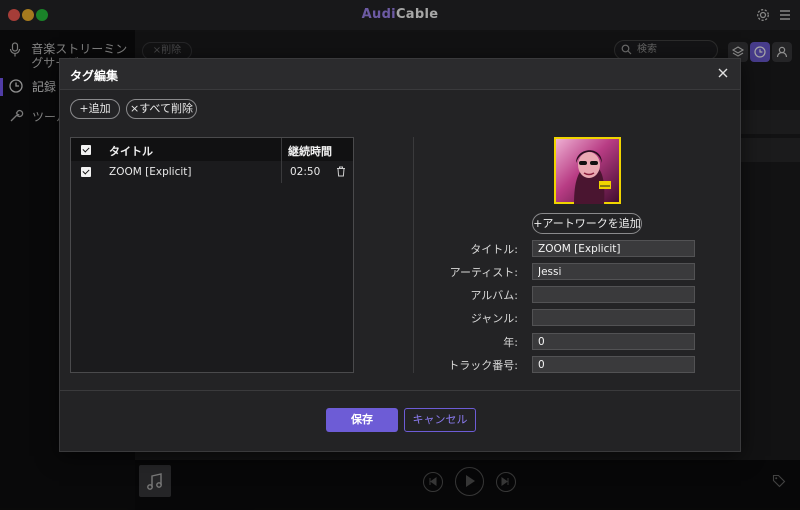 This screenshot has width=800, height=510. What do you see at coordinates (494, 249) in the screenshot?
I see `title-field-label: タイトル:` at bounding box center [494, 249].